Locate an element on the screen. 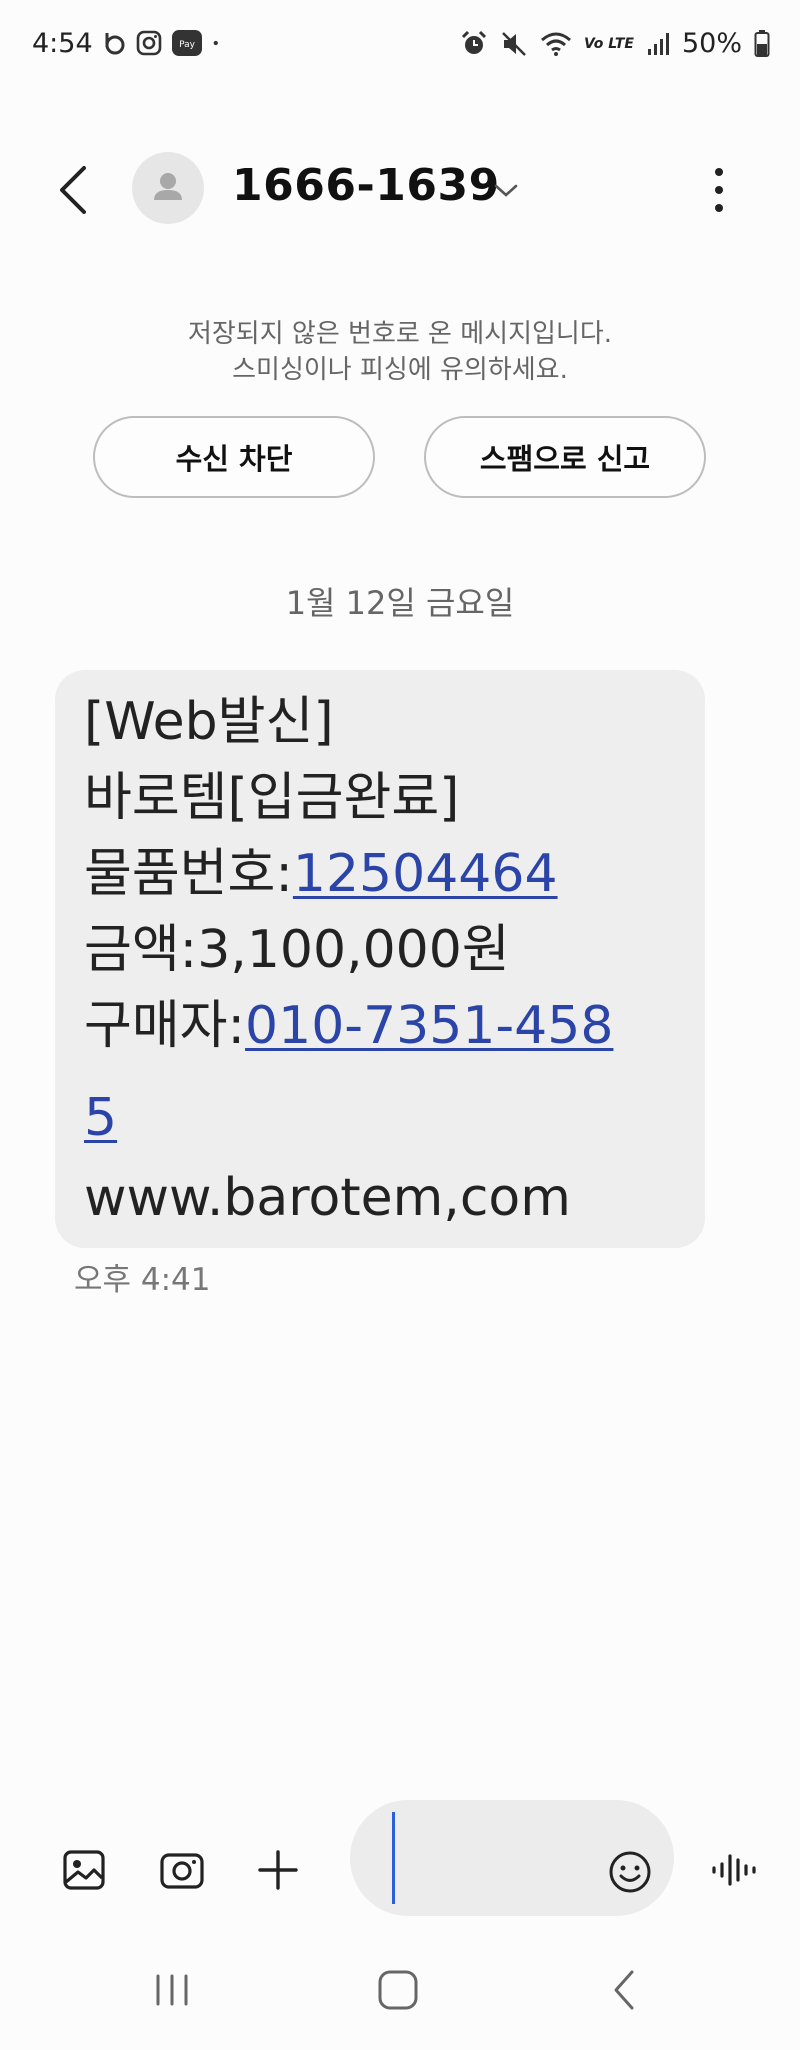 Image resolution: width=800 pixels, height=2050 pixels. block-number-button: 수신 차단 is located at coordinates (234, 457).